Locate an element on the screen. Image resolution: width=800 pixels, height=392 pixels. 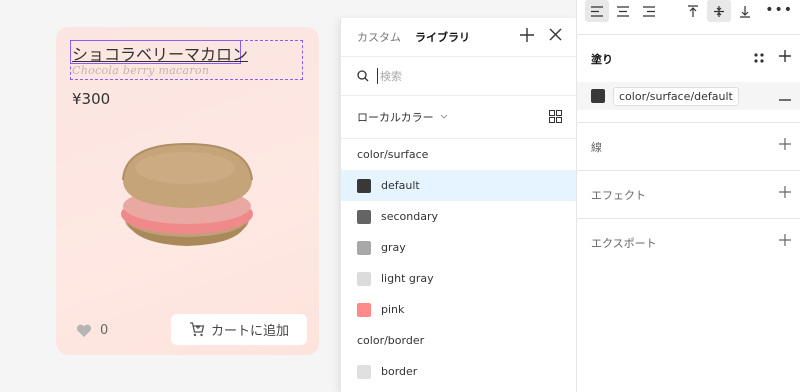
color-style-item: gray is located at coordinates (458, 247).